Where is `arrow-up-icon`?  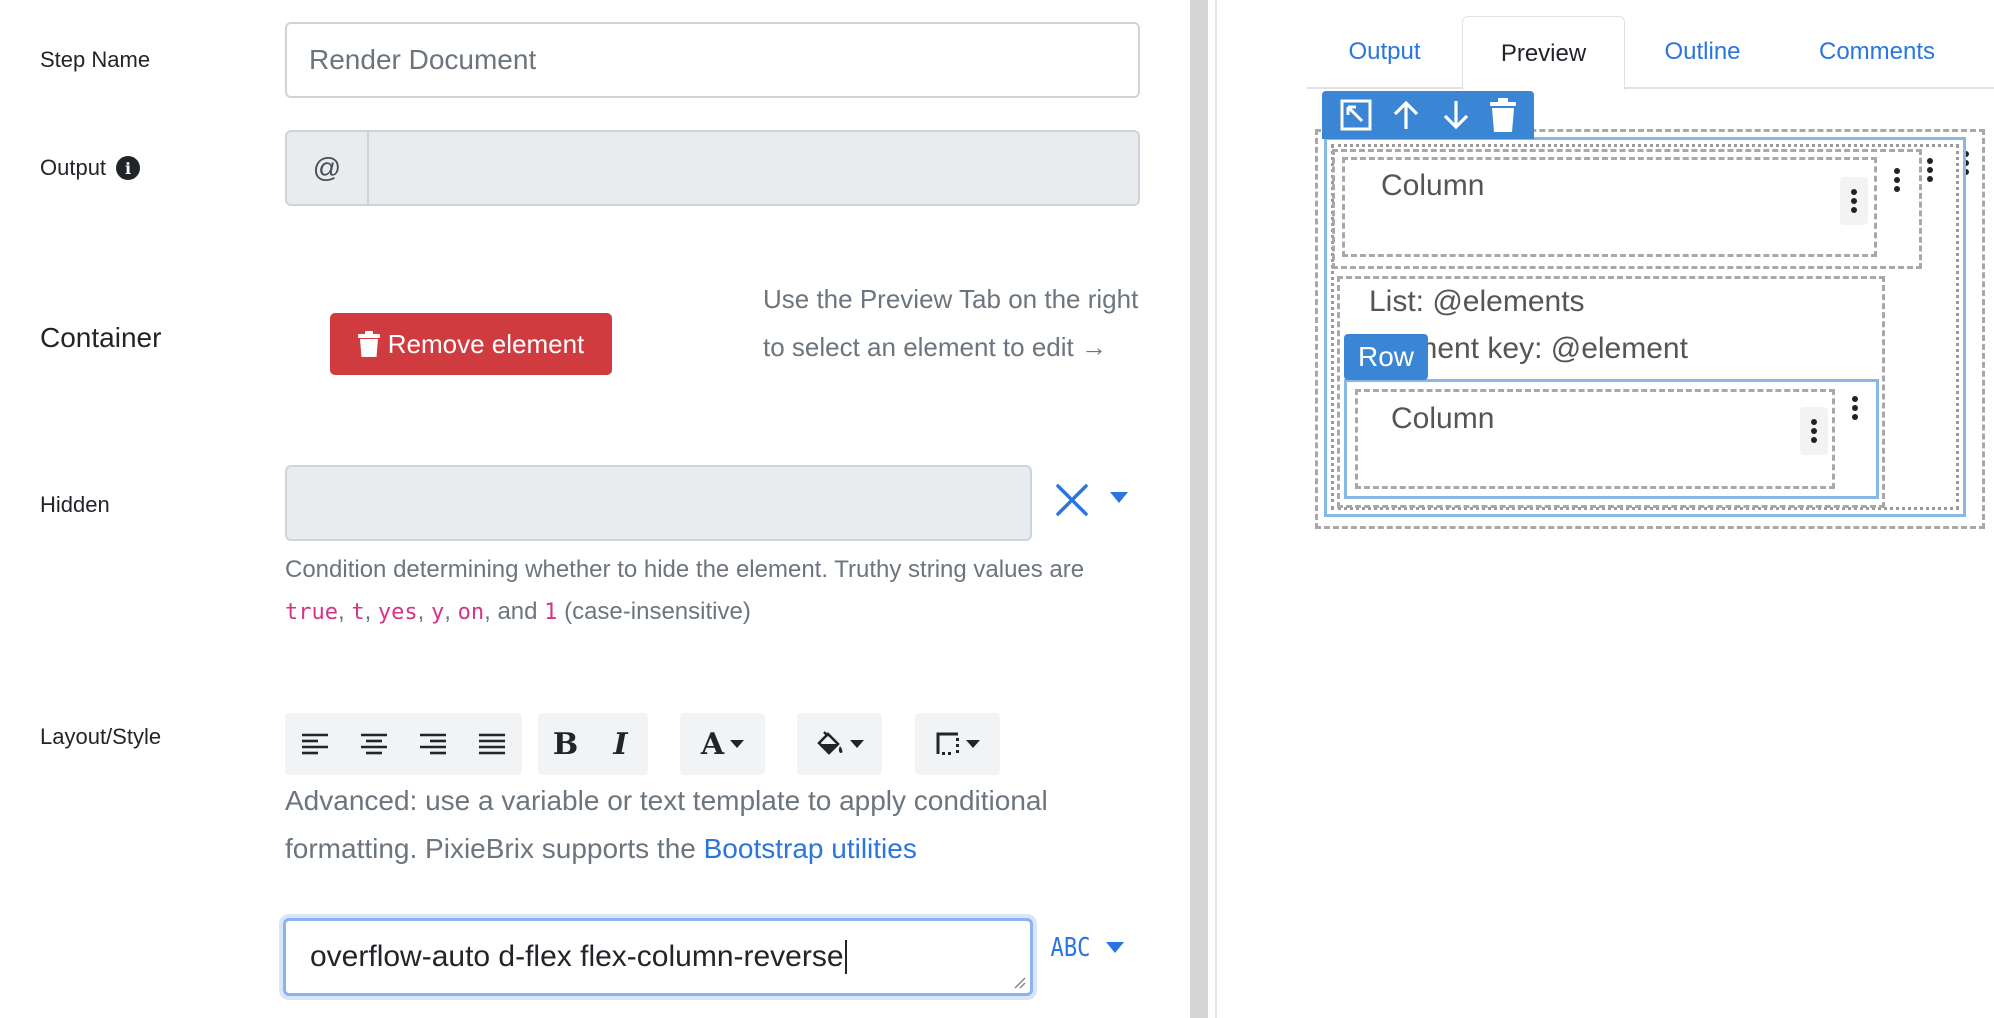 arrow-up-icon is located at coordinates (1406, 115).